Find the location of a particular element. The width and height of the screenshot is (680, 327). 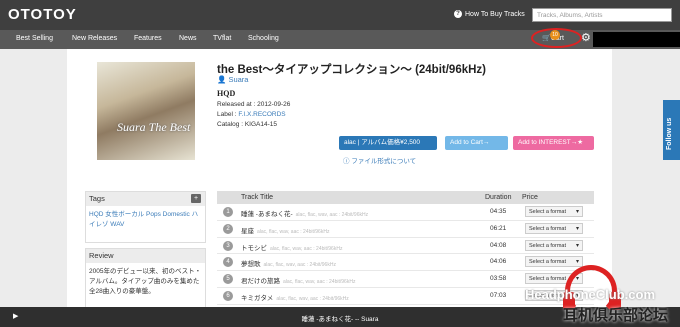

nav-features: Features is located at coordinates (148, 38).